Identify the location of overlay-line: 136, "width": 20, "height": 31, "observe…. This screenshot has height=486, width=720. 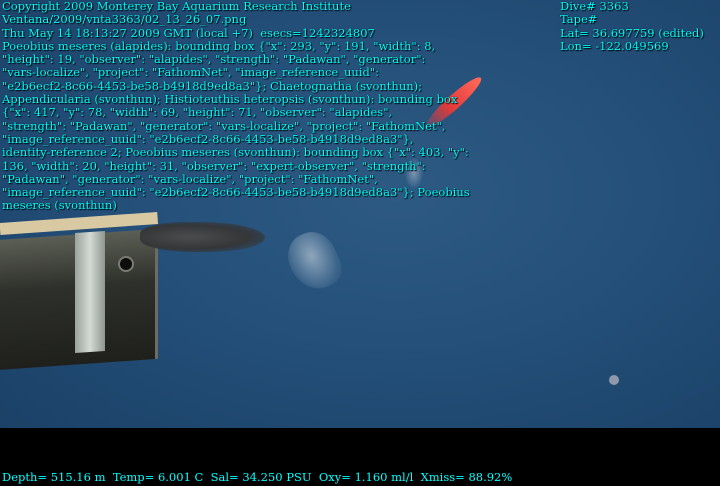
(214, 165).